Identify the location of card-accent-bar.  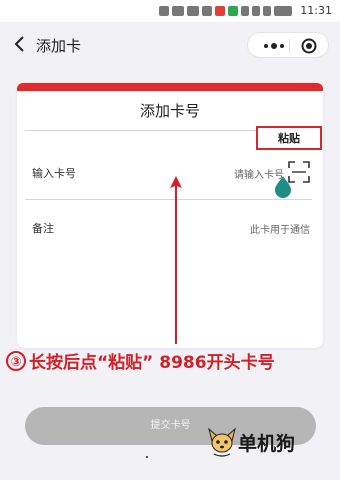
(170, 87).